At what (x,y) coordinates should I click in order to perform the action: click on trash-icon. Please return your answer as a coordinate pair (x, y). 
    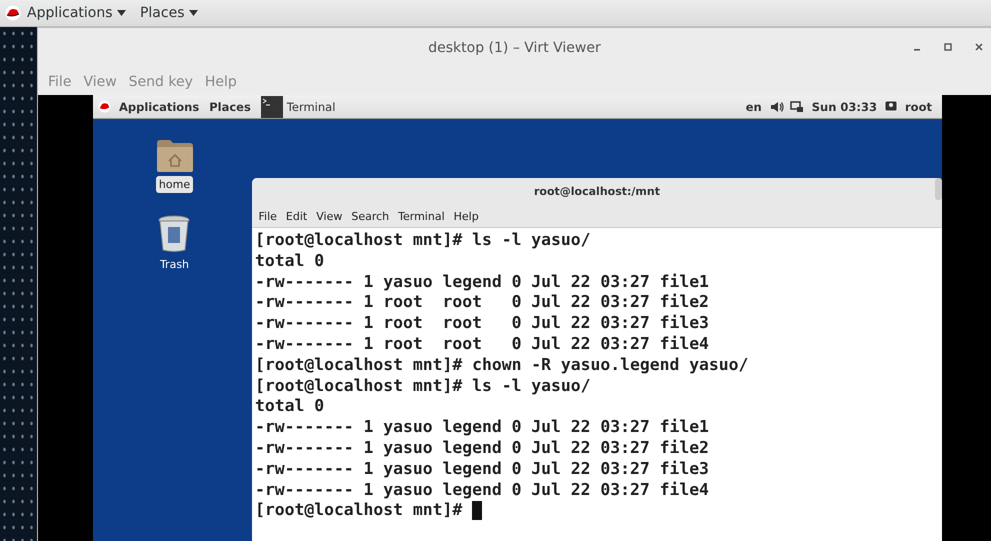
    Looking at the image, I should click on (174, 234).